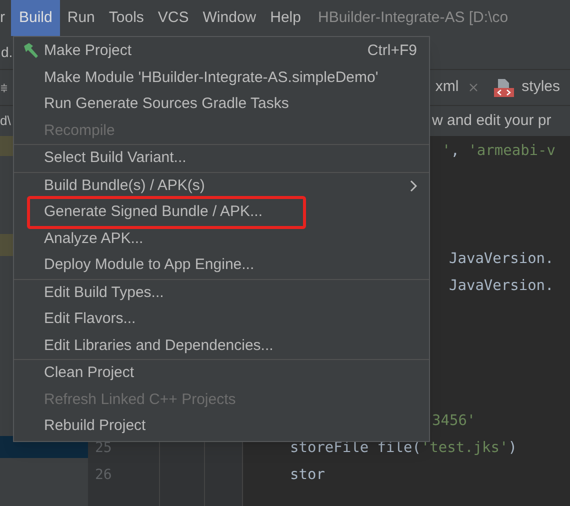 This screenshot has height=506, width=570. What do you see at coordinates (230, 18) in the screenshot?
I see `menu-bar-item: Window` at bounding box center [230, 18].